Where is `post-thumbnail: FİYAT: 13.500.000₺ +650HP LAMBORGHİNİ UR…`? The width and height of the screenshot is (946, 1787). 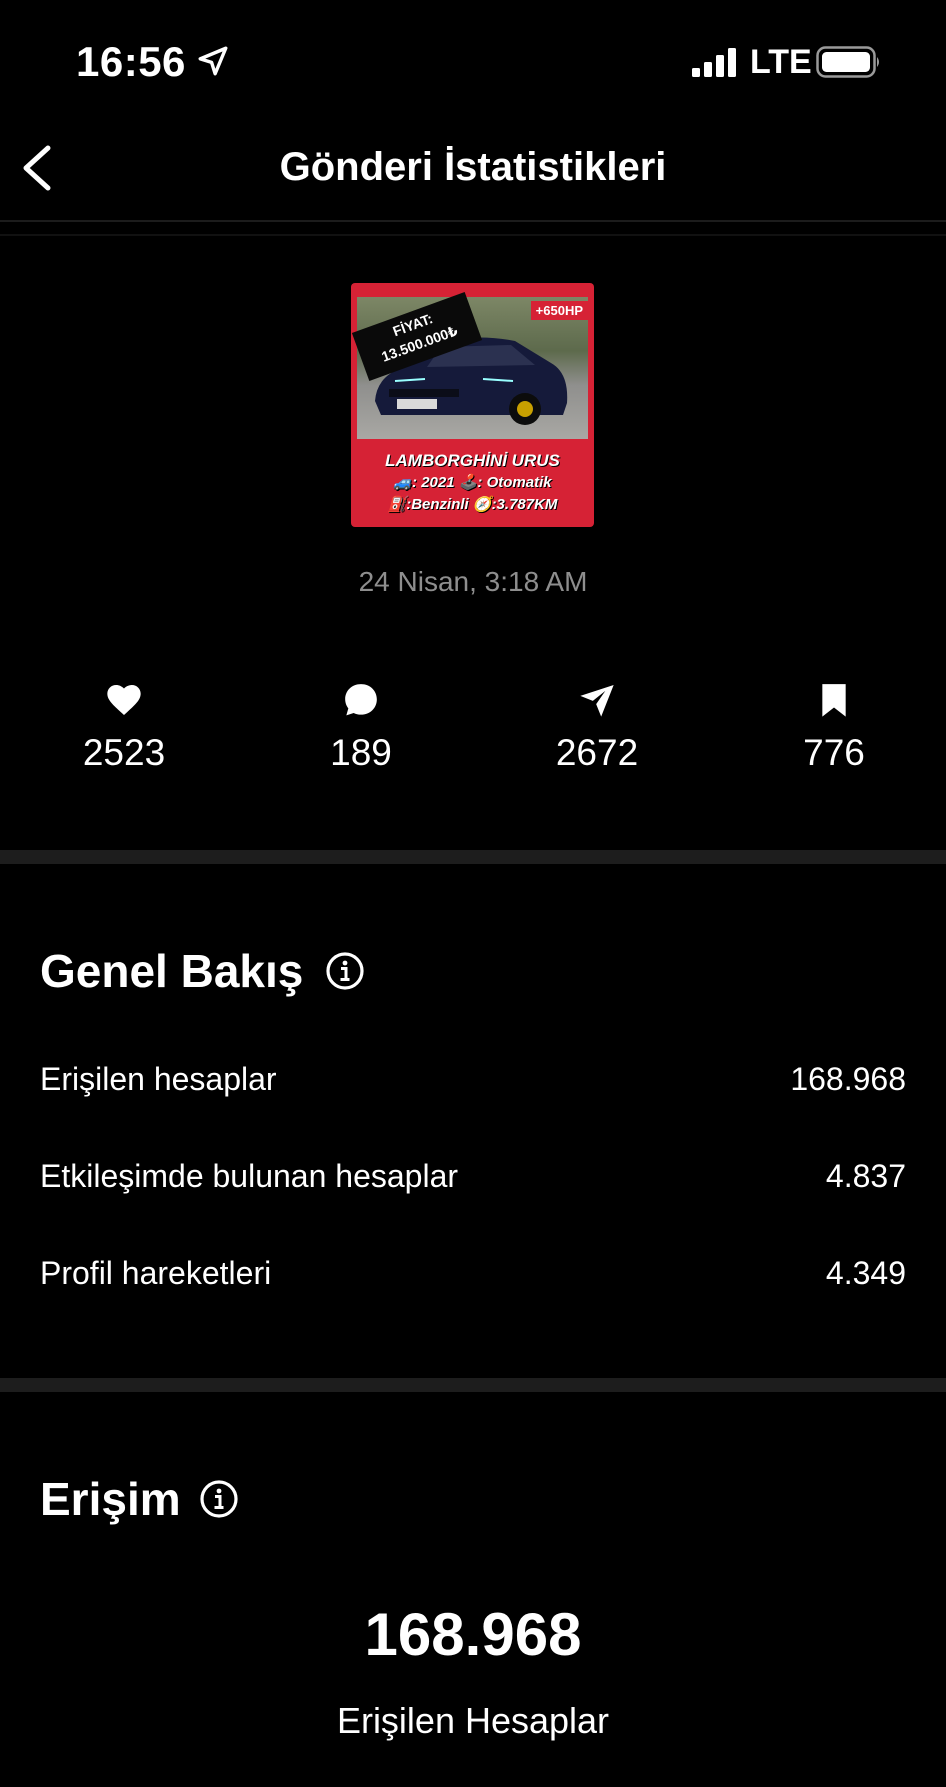 post-thumbnail: FİYAT: 13.500.000₺ +650HP LAMBORGHİNİ UR… is located at coordinates (472, 405).